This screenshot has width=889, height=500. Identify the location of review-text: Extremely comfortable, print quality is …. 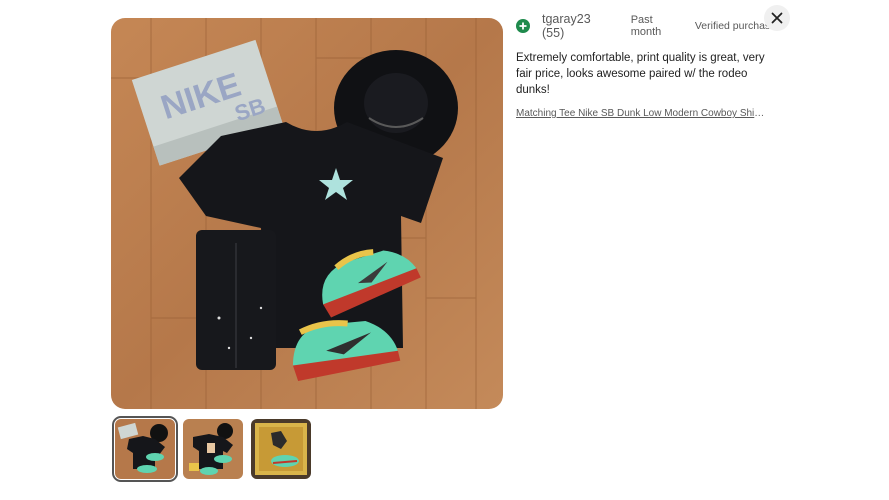
(640, 74).